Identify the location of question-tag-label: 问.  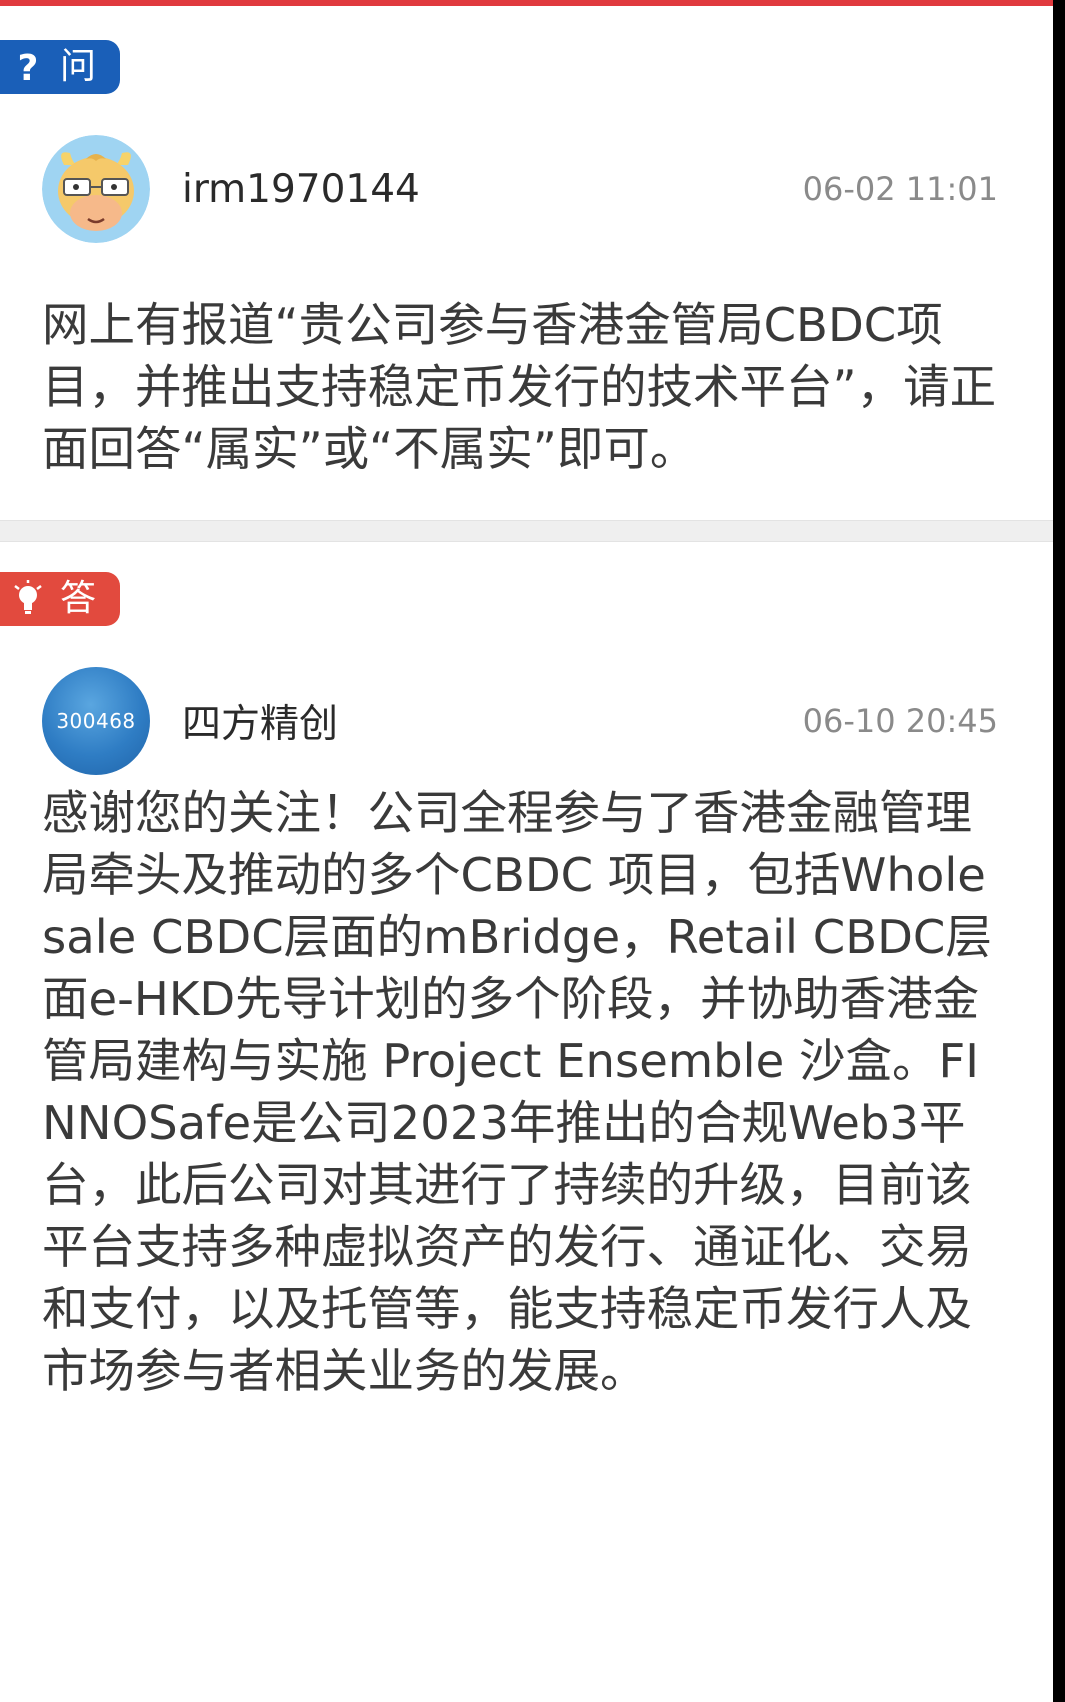
(78, 66).